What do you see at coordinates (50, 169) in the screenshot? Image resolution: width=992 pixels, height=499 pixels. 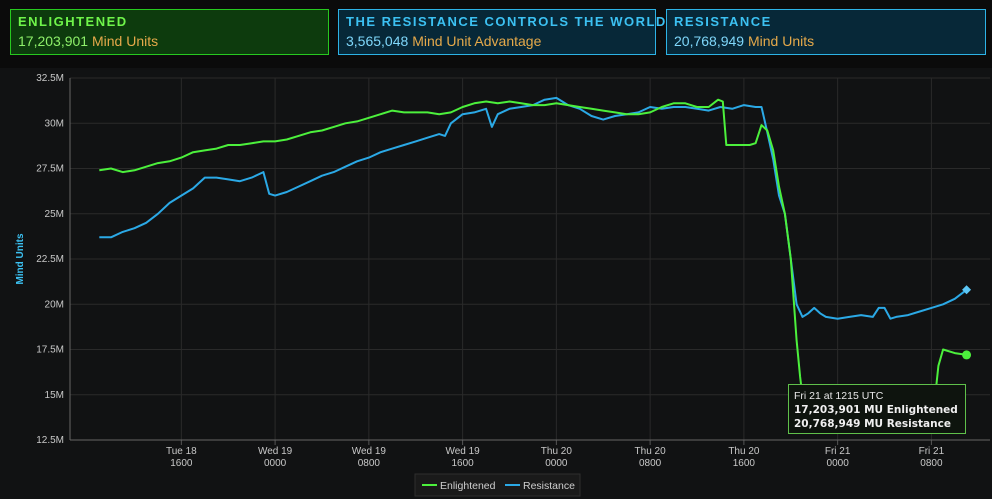 I see `y-tick-label: 27.5M` at bounding box center [50, 169].